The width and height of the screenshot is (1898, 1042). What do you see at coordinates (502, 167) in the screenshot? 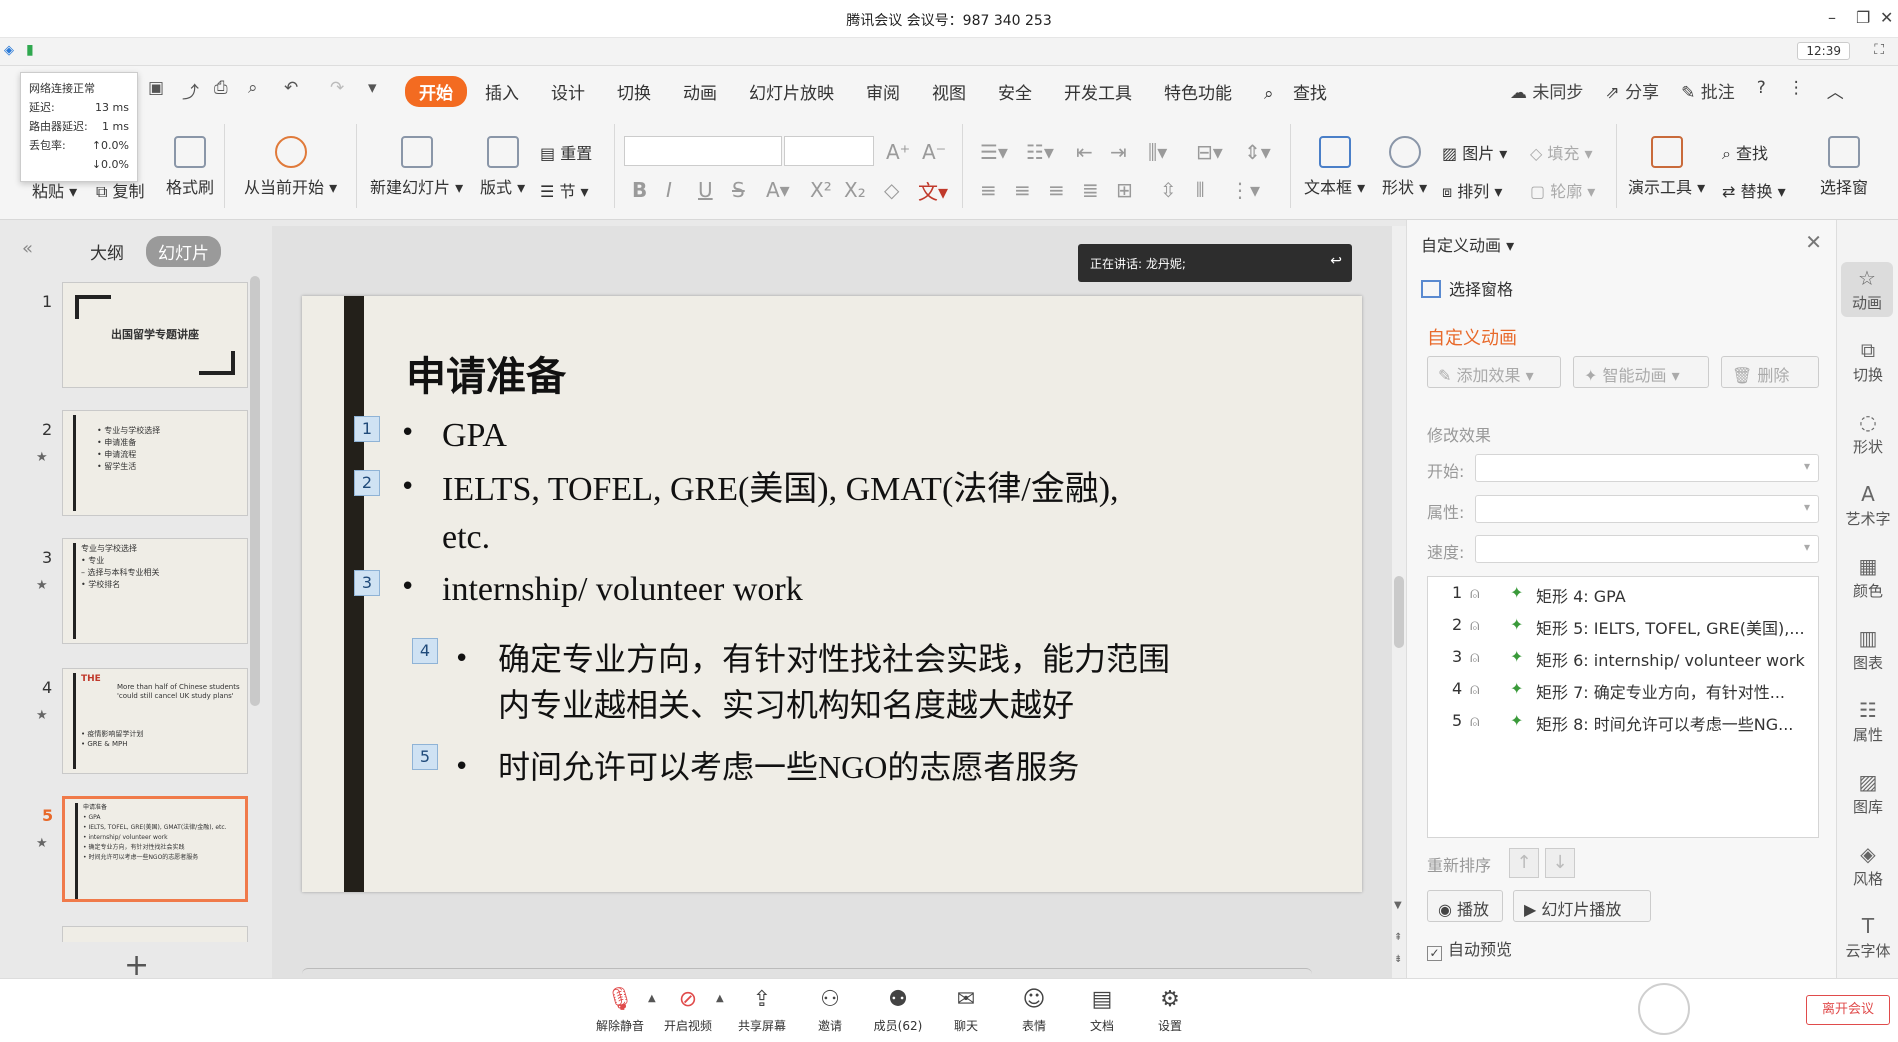
I see `layout-button: 版式 ▾` at bounding box center [502, 167].